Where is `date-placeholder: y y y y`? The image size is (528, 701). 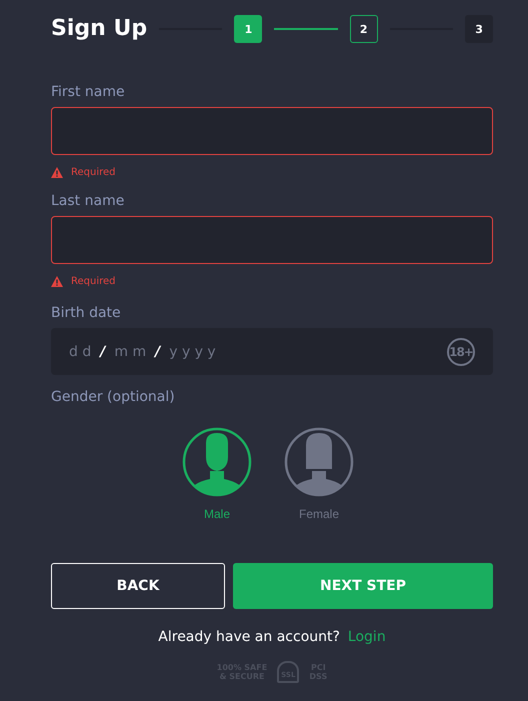
date-placeholder: y y y y is located at coordinates (192, 352).